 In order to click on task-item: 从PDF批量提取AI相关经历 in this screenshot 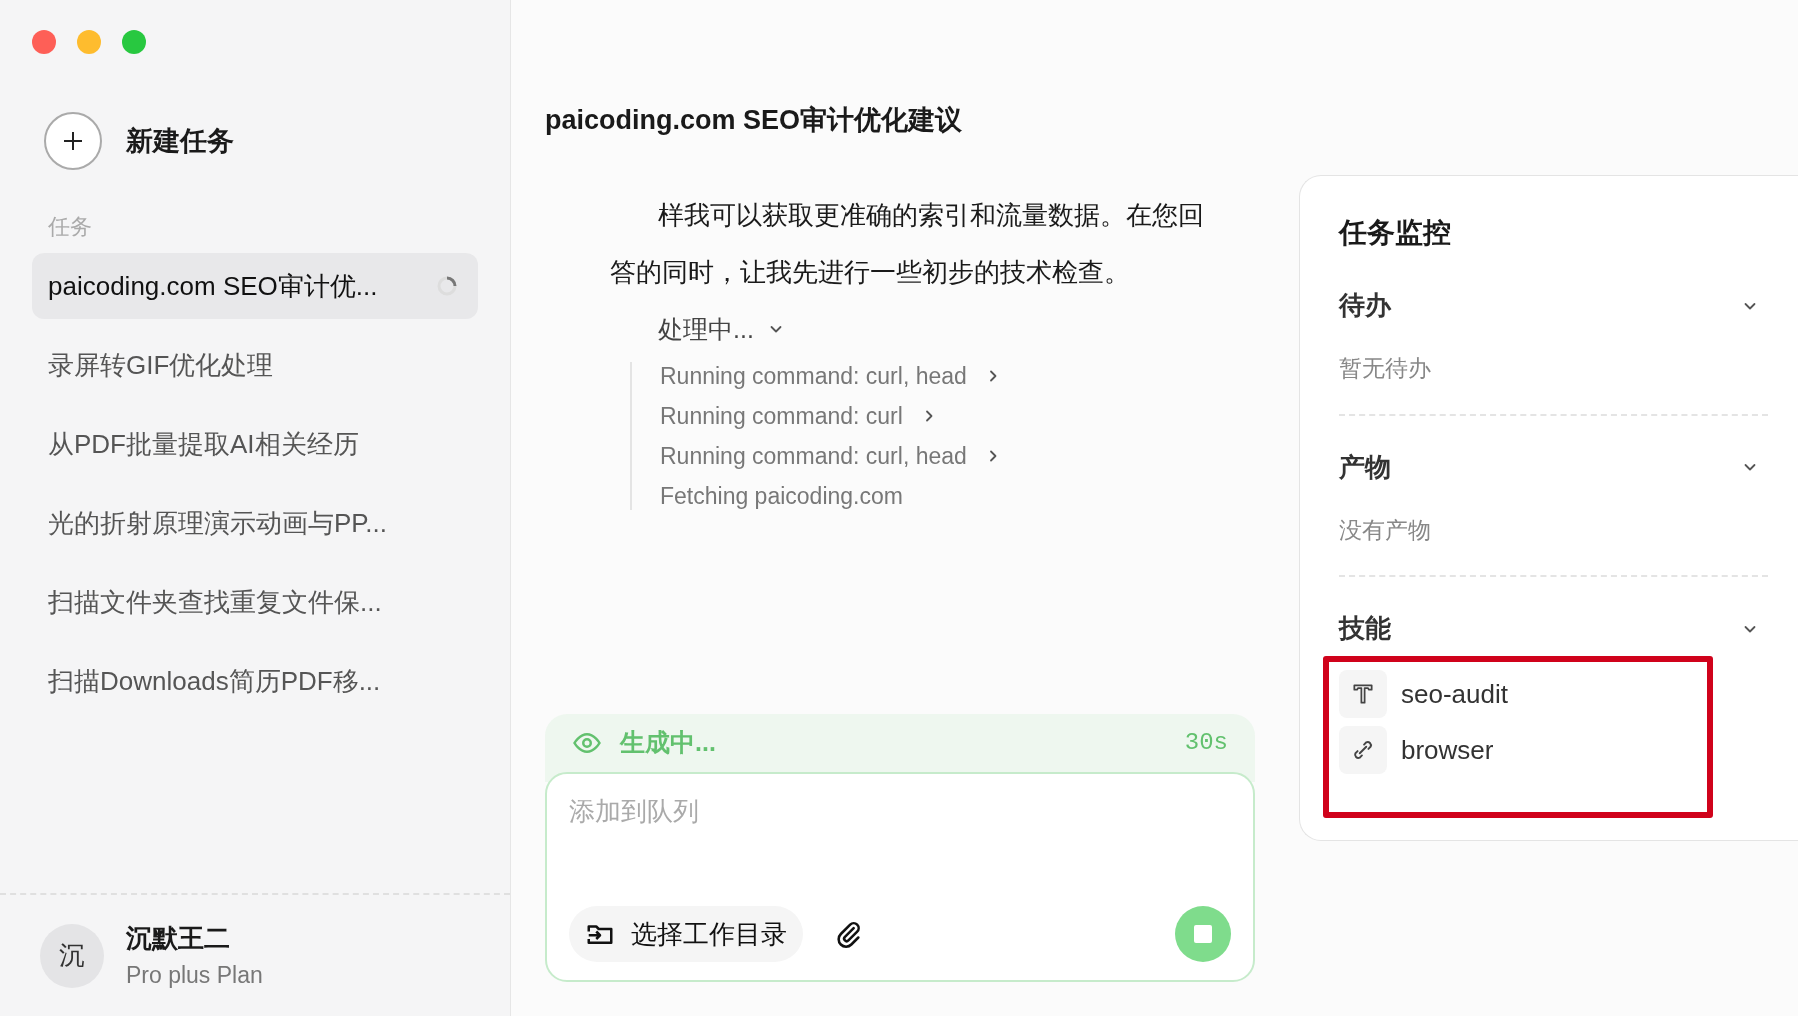, I will do `click(255, 444)`.